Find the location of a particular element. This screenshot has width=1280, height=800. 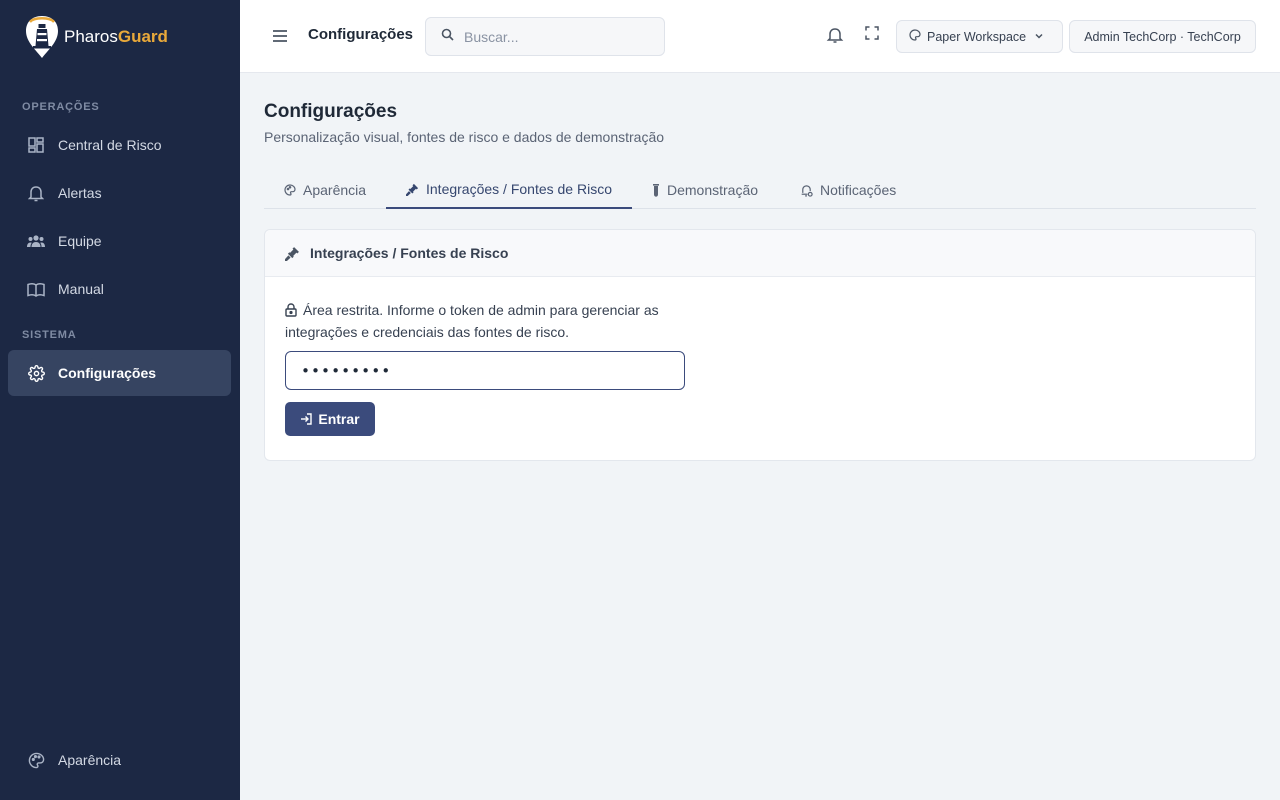

card-header: Integrações / Fontes de Risco is located at coordinates (760, 253).